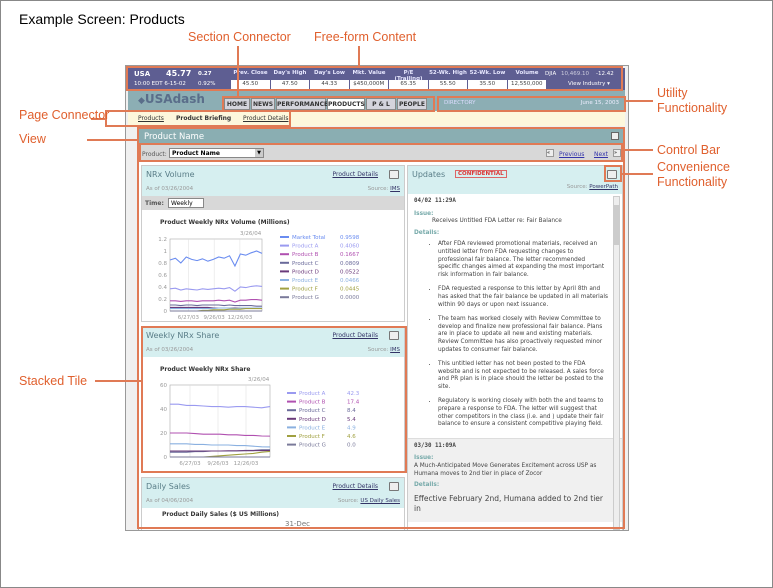 The height and width of the screenshot is (588, 773). What do you see at coordinates (374, 78) in the screenshot?
I see `freeform-box` at bounding box center [374, 78].